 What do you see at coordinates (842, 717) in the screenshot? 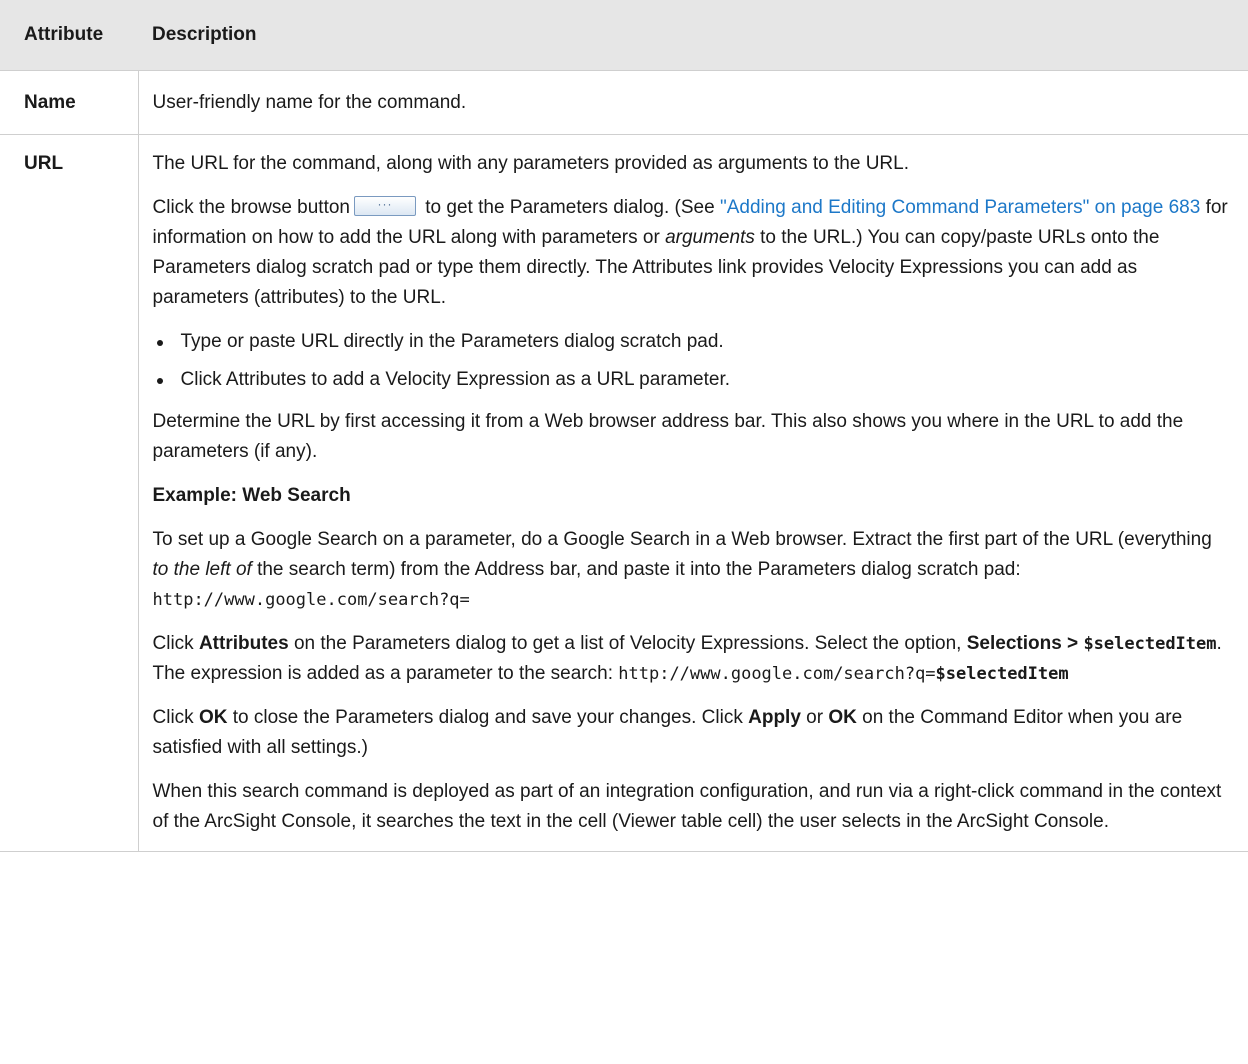
I see `ok-bold-2: OK` at bounding box center [842, 717].